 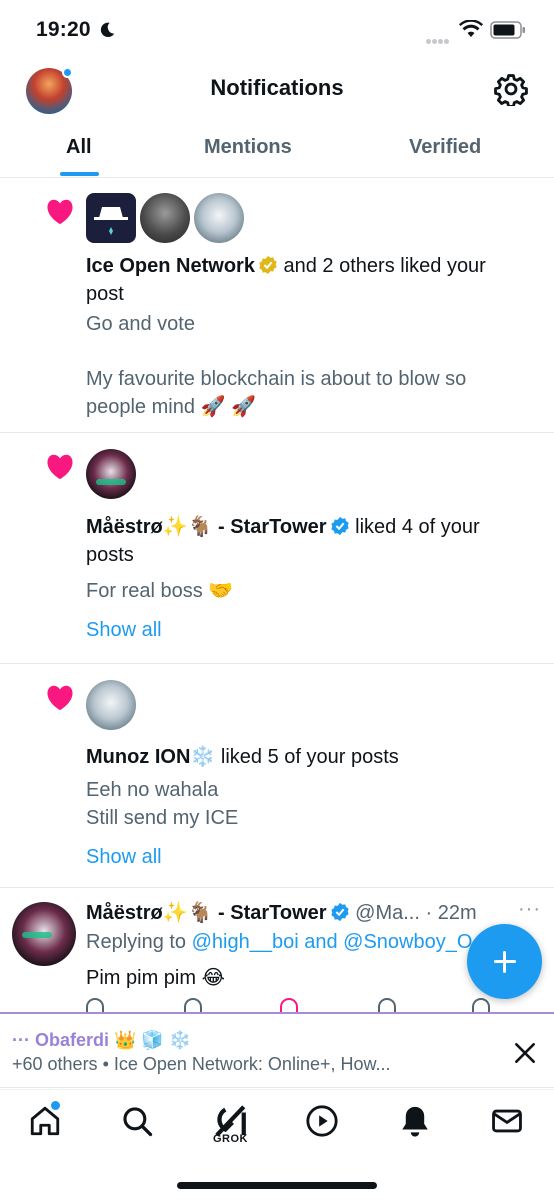 What do you see at coordinates (525, 1053) in the screenshot?
I see `close-icon` at bounding box center [525, 1053].